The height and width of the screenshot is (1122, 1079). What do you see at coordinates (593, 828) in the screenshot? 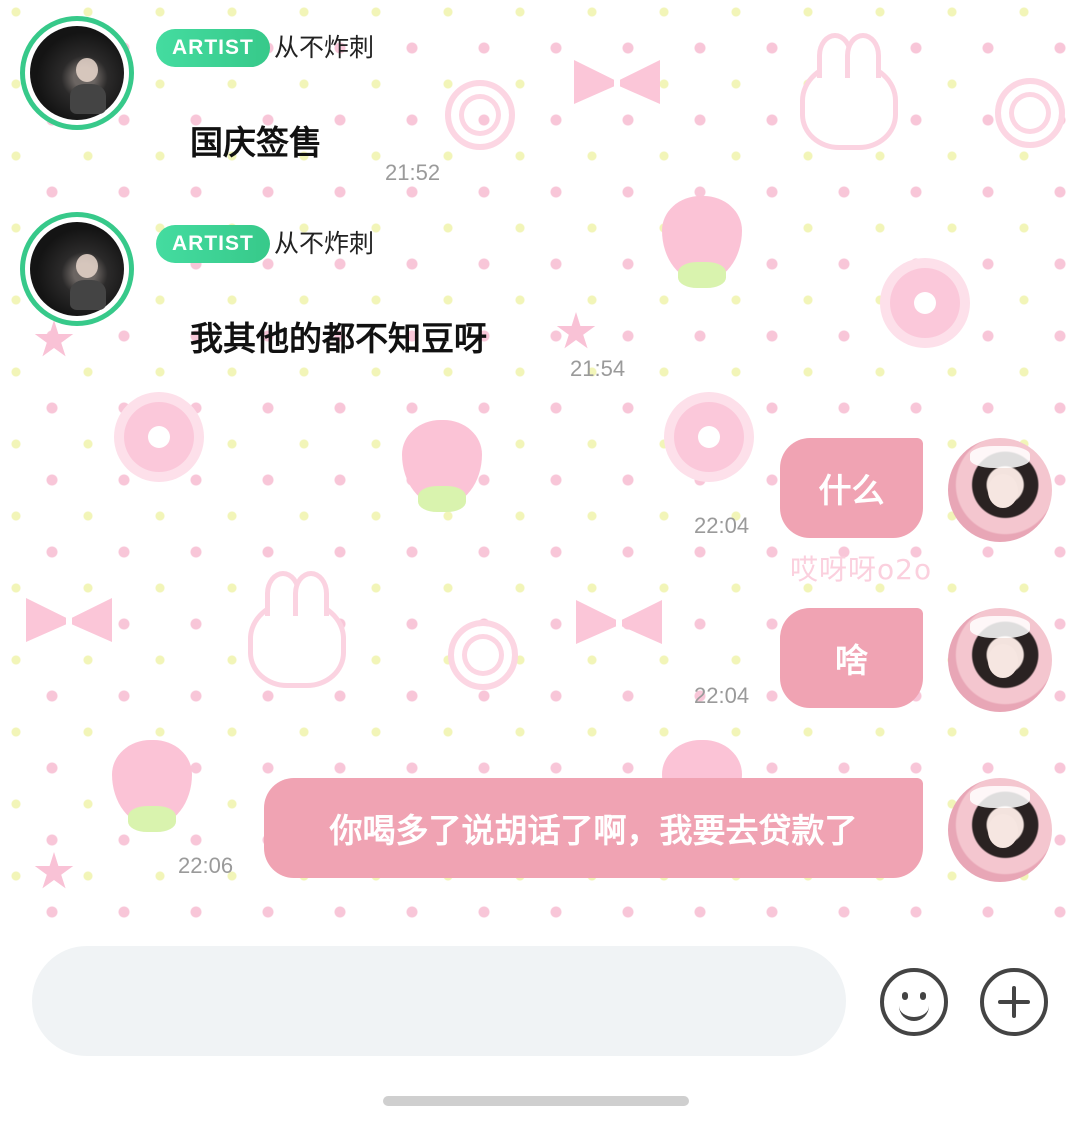
I see `my-message-bubble: 你喝多了说胡话了啊，我要去贷款了` at bounding box center [593, 828].